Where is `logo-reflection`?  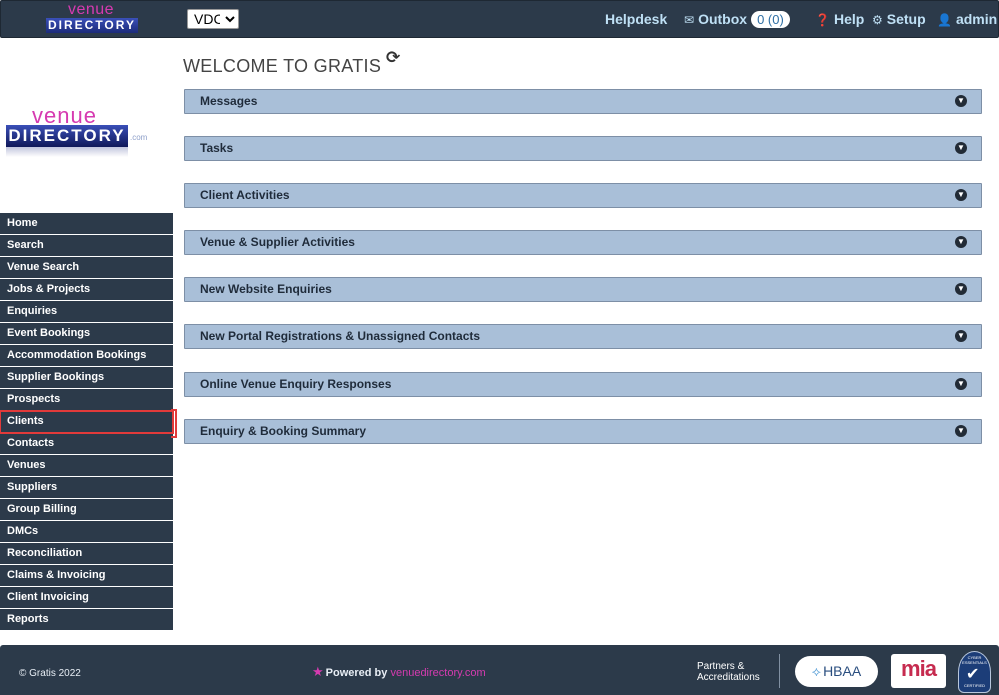
logo-reflection is located at coordinates (67, 152).